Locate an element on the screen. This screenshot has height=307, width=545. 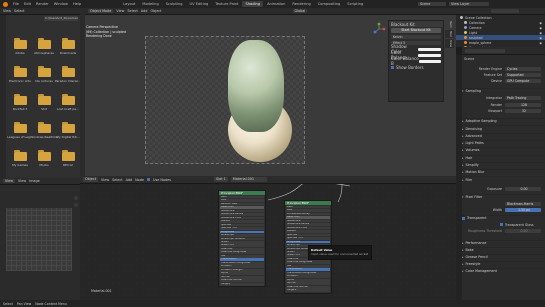
properties-section: ▸ Advanced is located at coordinates (503, 135).